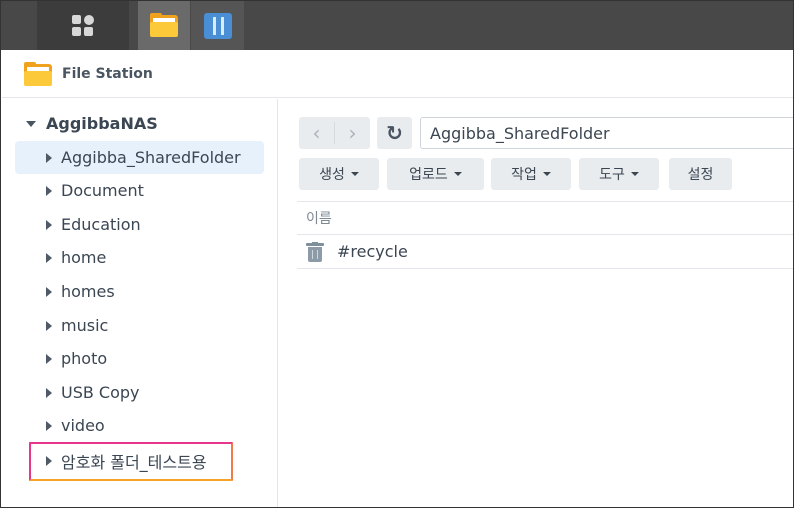  Describe the element at coordinates (107, 73) in the screenshot. I see `app-title: File Station` at that location.